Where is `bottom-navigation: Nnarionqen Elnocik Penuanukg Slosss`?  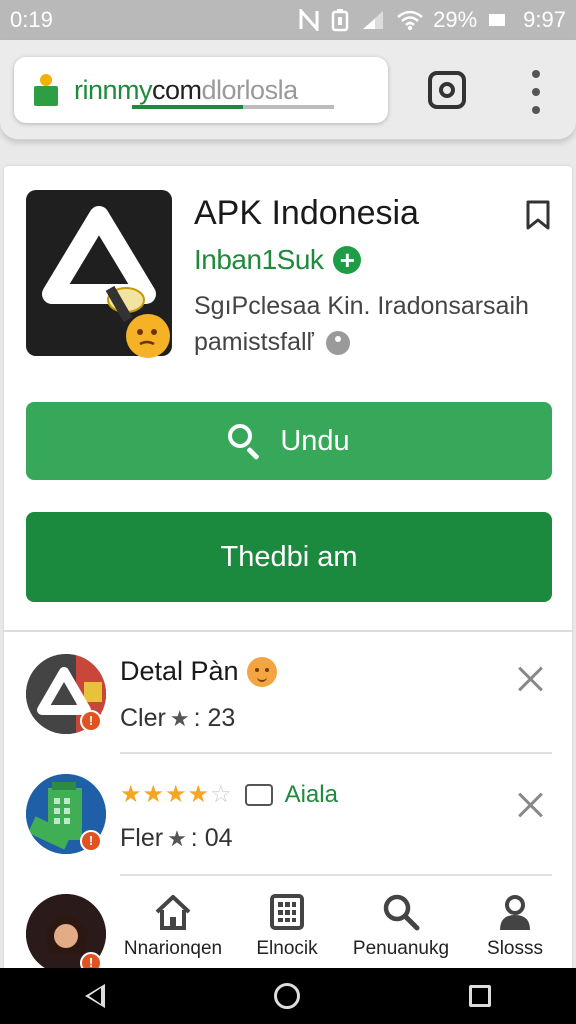
bottom-navigation: Nnarionqen Elnocik Penuanukg Slosss is located at coordinates (344, 927).